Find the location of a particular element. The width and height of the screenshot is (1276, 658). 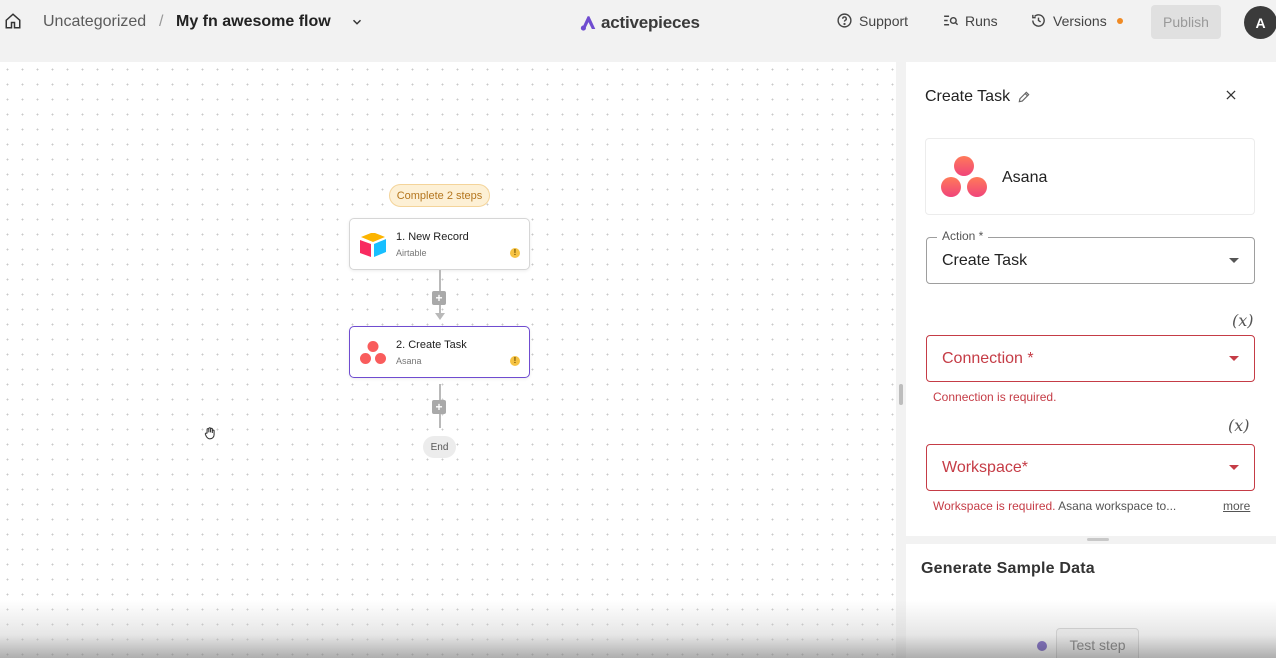

step-card-create-task: 2. Create Task Asana ! is located at coordinates (439, 352).